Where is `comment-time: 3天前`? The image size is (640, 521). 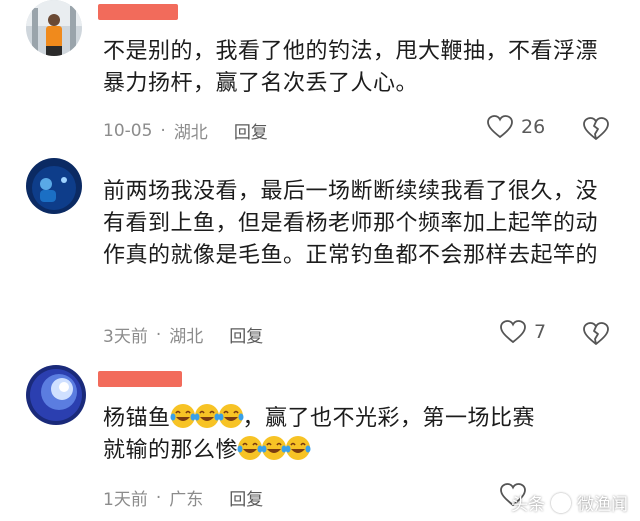 comment-time: 3天前 is located at coordinates (125, 337).